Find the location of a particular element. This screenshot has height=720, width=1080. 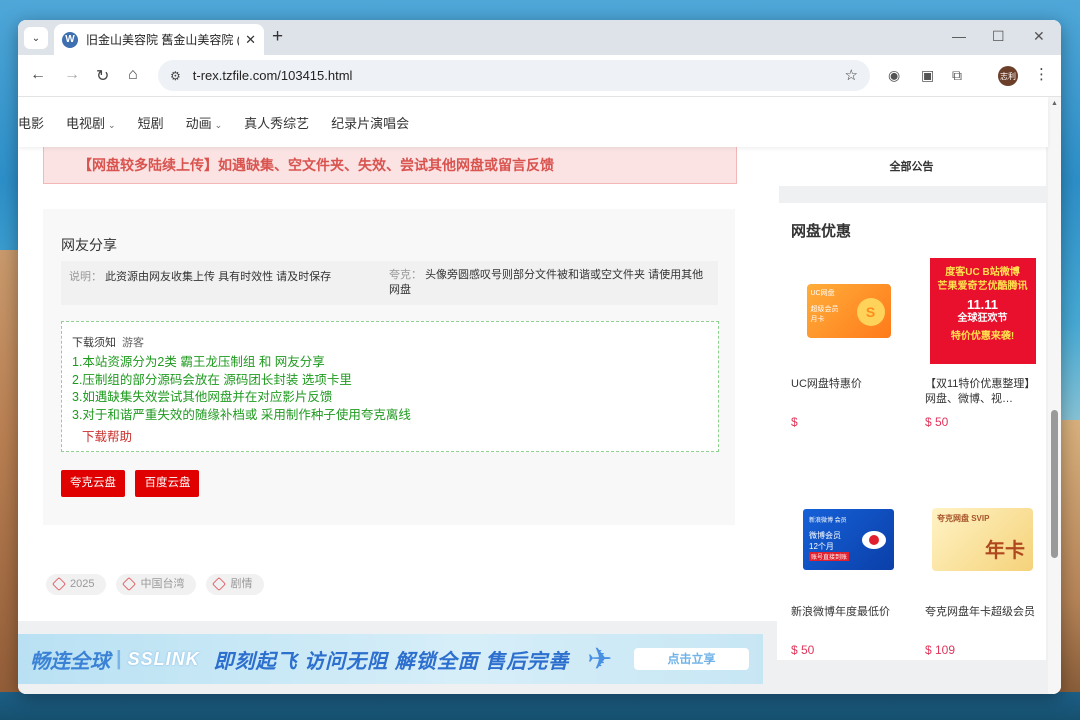

quark-cloud-button: 夸克云盘 is located at coordinates (93, 483).